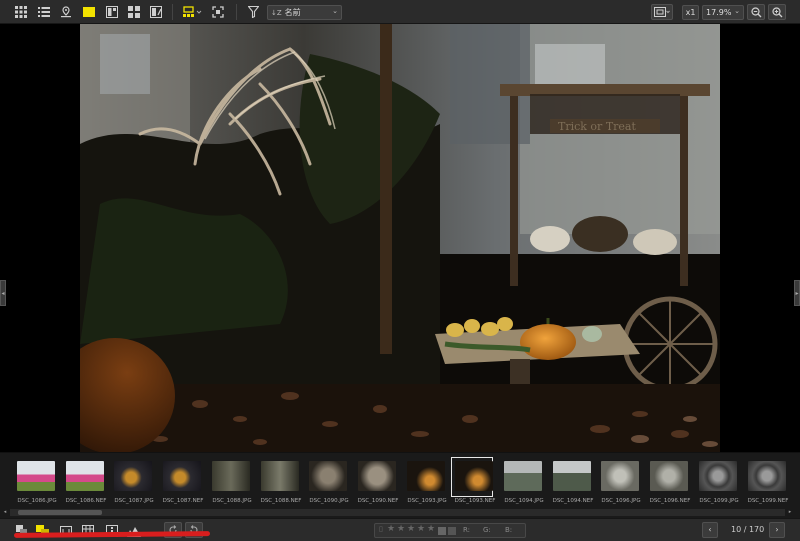  I want to click on previous-image-button: ‹, so click(710, 530).